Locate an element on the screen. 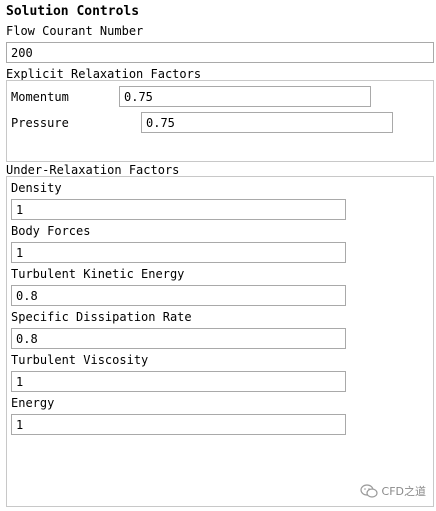 The width and height of the screenshot is (436, 511). watermark-text: CFD之道 is located at coordinates (403, 491).